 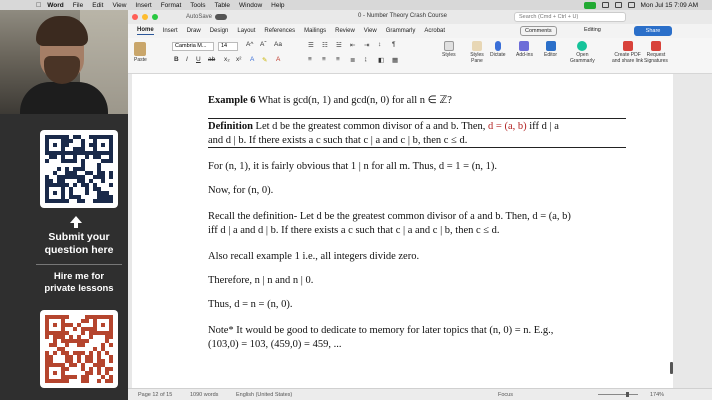 What do you see at coordinates (222, 5) in the screenshot?
I see `menu-table: Table` at bounding box center [222, 5].